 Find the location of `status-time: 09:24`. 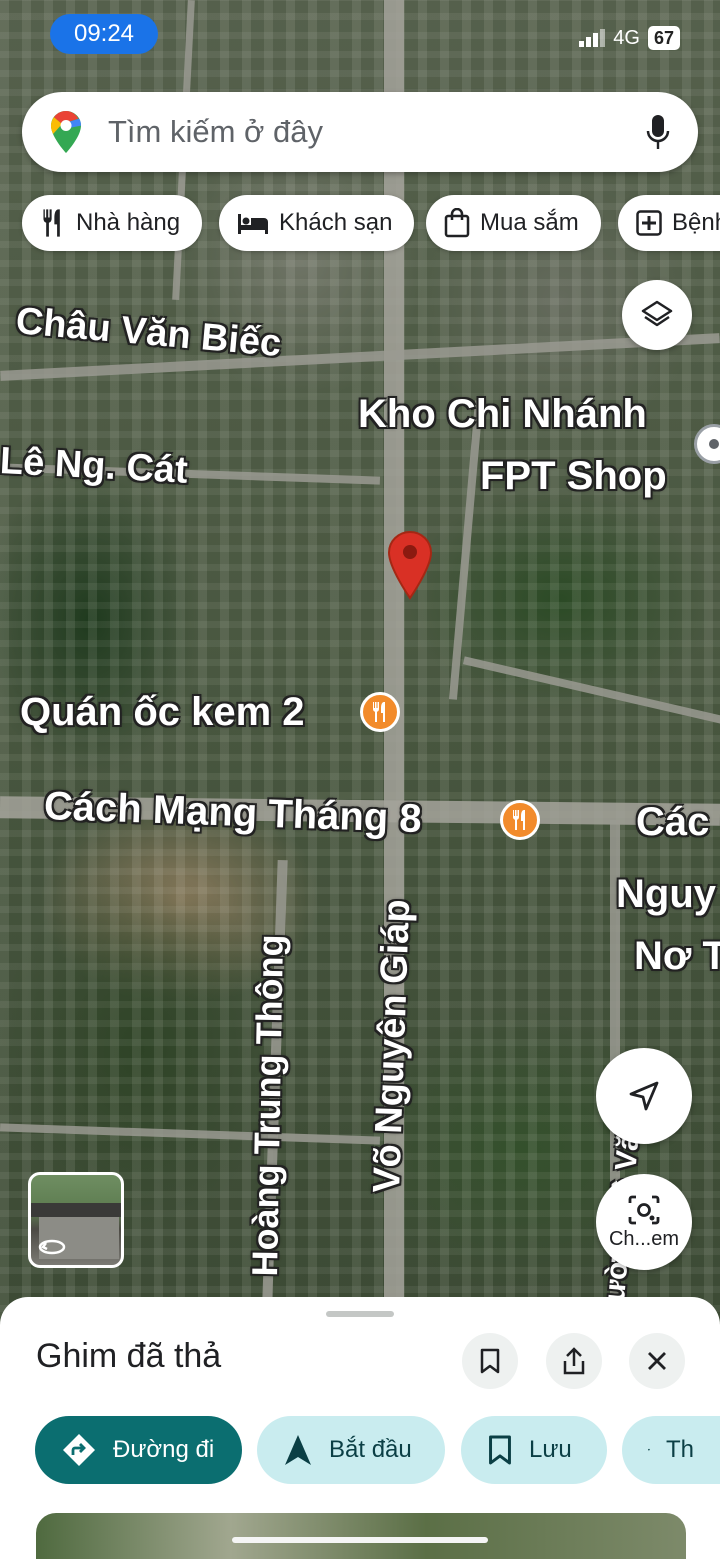

status-time: 09:24 is located at coordinates (104, 34).